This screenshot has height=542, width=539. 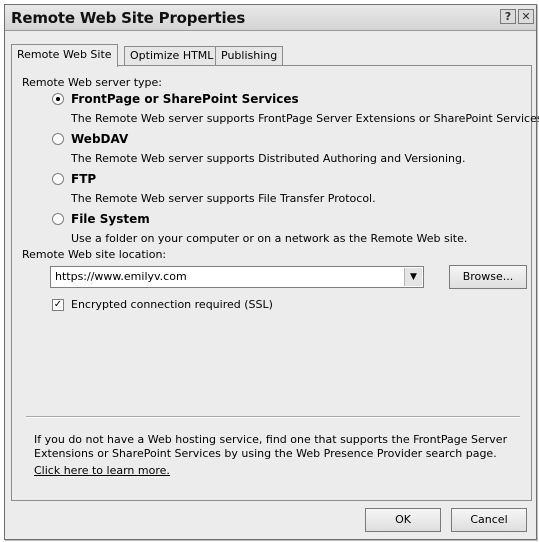 I want to click on ssl-label: Encrypted connection required (SSL), so click(x=172, y=304).